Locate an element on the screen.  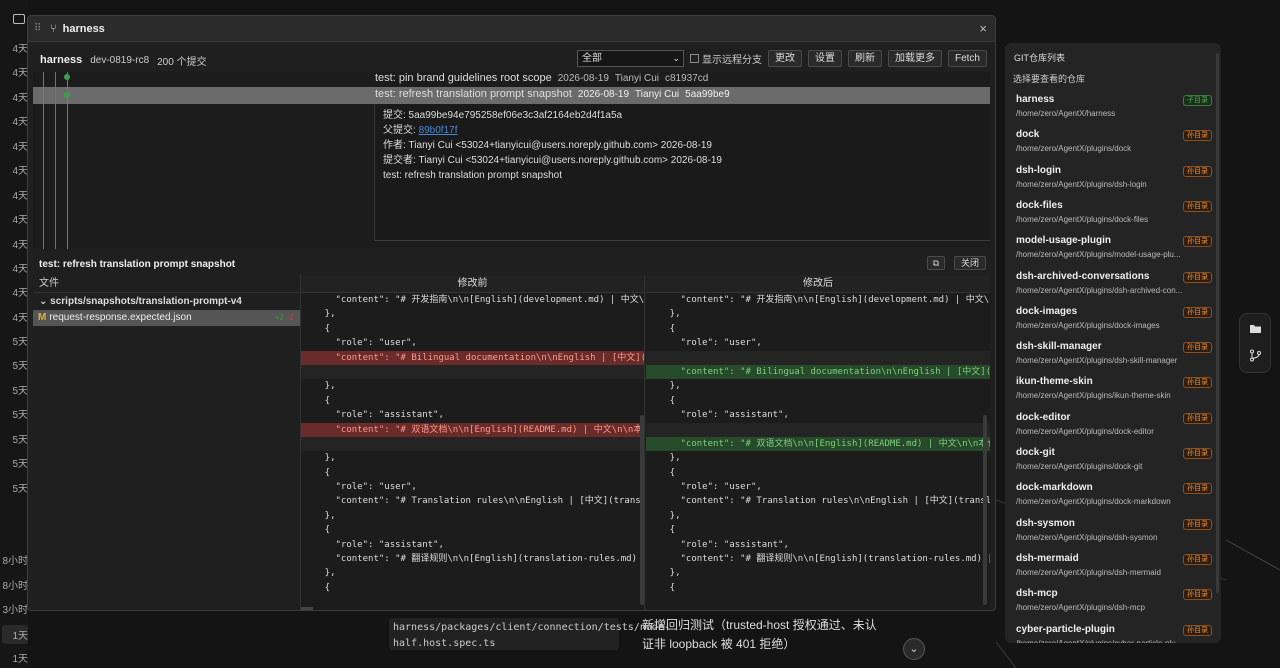
git-branch-icon is located at coordinates (1255, 355).